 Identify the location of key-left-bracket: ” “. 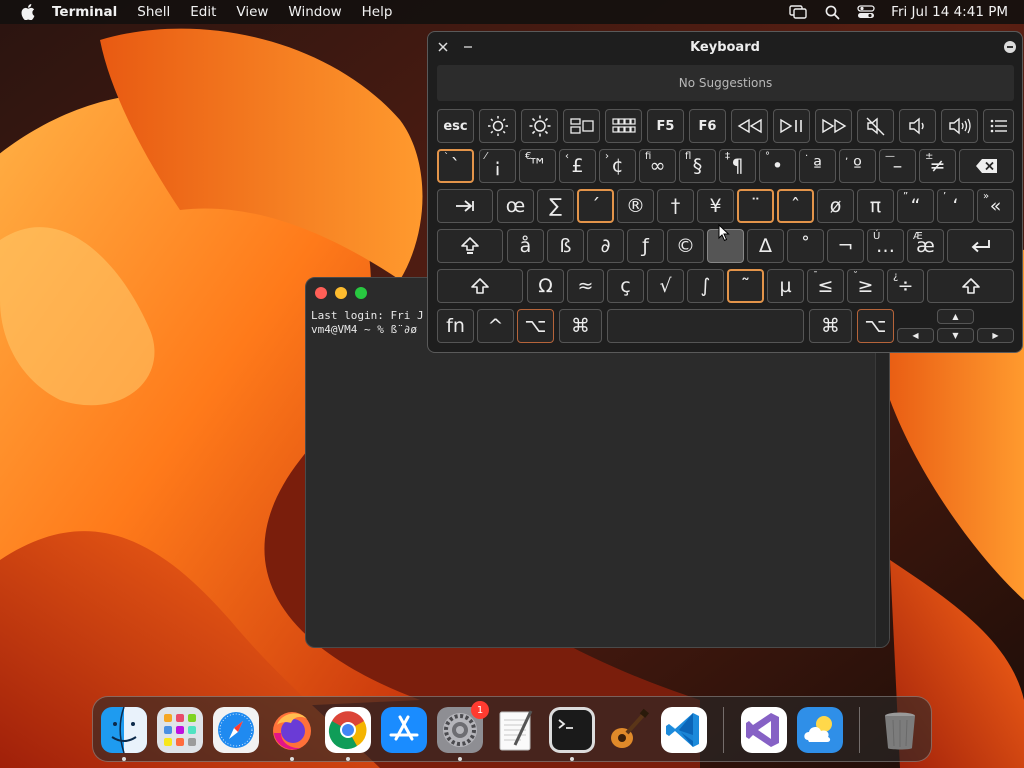
(915, 206).